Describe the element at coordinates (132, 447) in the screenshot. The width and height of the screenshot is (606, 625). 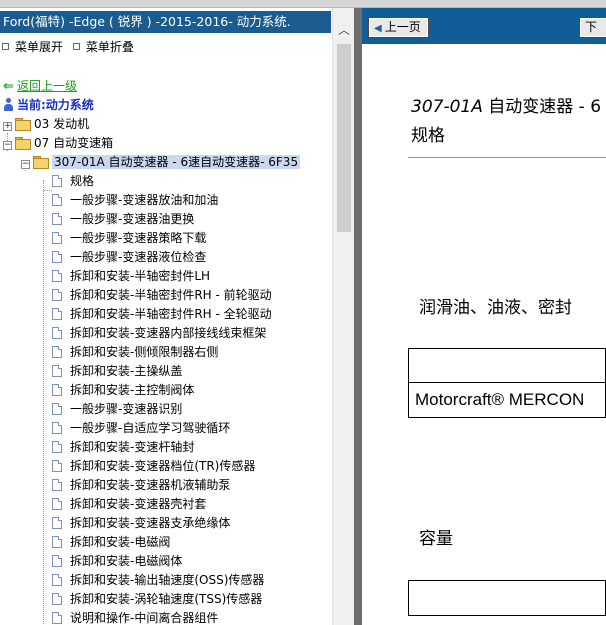
I see `tree-item-label: 拆卸和安装-变速杆轴封` at that location.